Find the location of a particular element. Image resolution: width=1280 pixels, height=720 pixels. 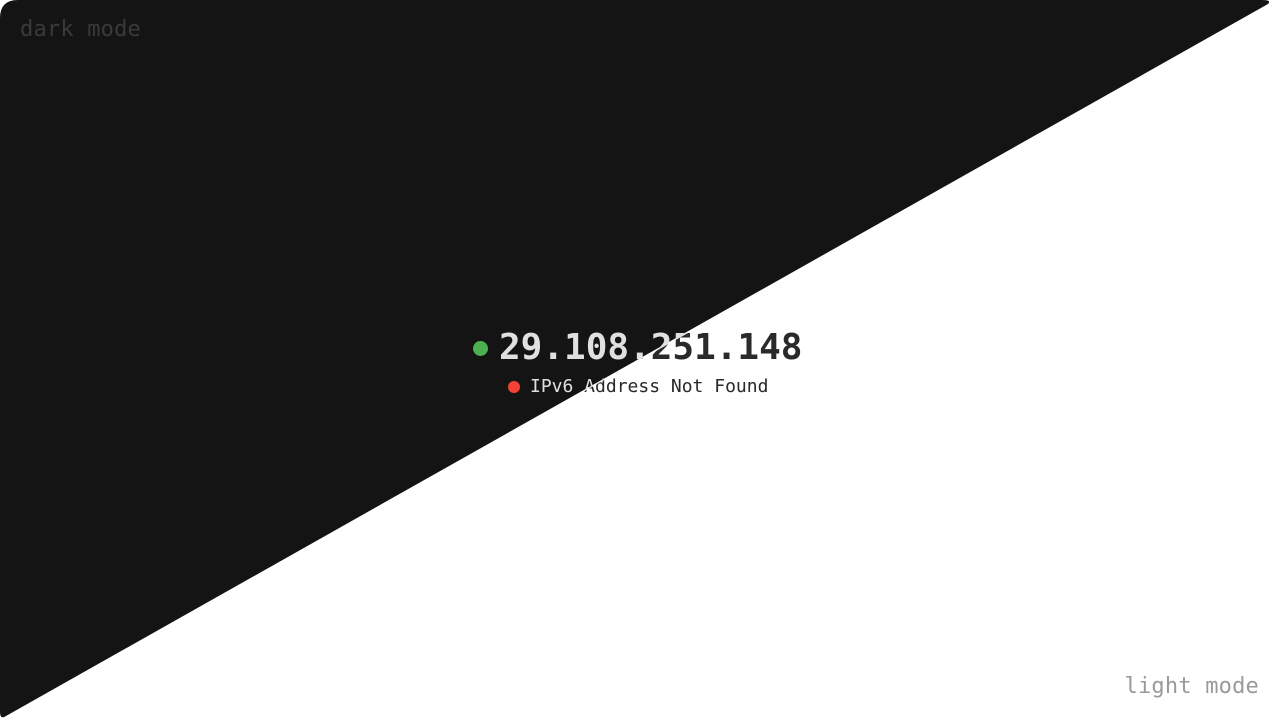

ipv4-status-dot is located at coordinates (480, 348).